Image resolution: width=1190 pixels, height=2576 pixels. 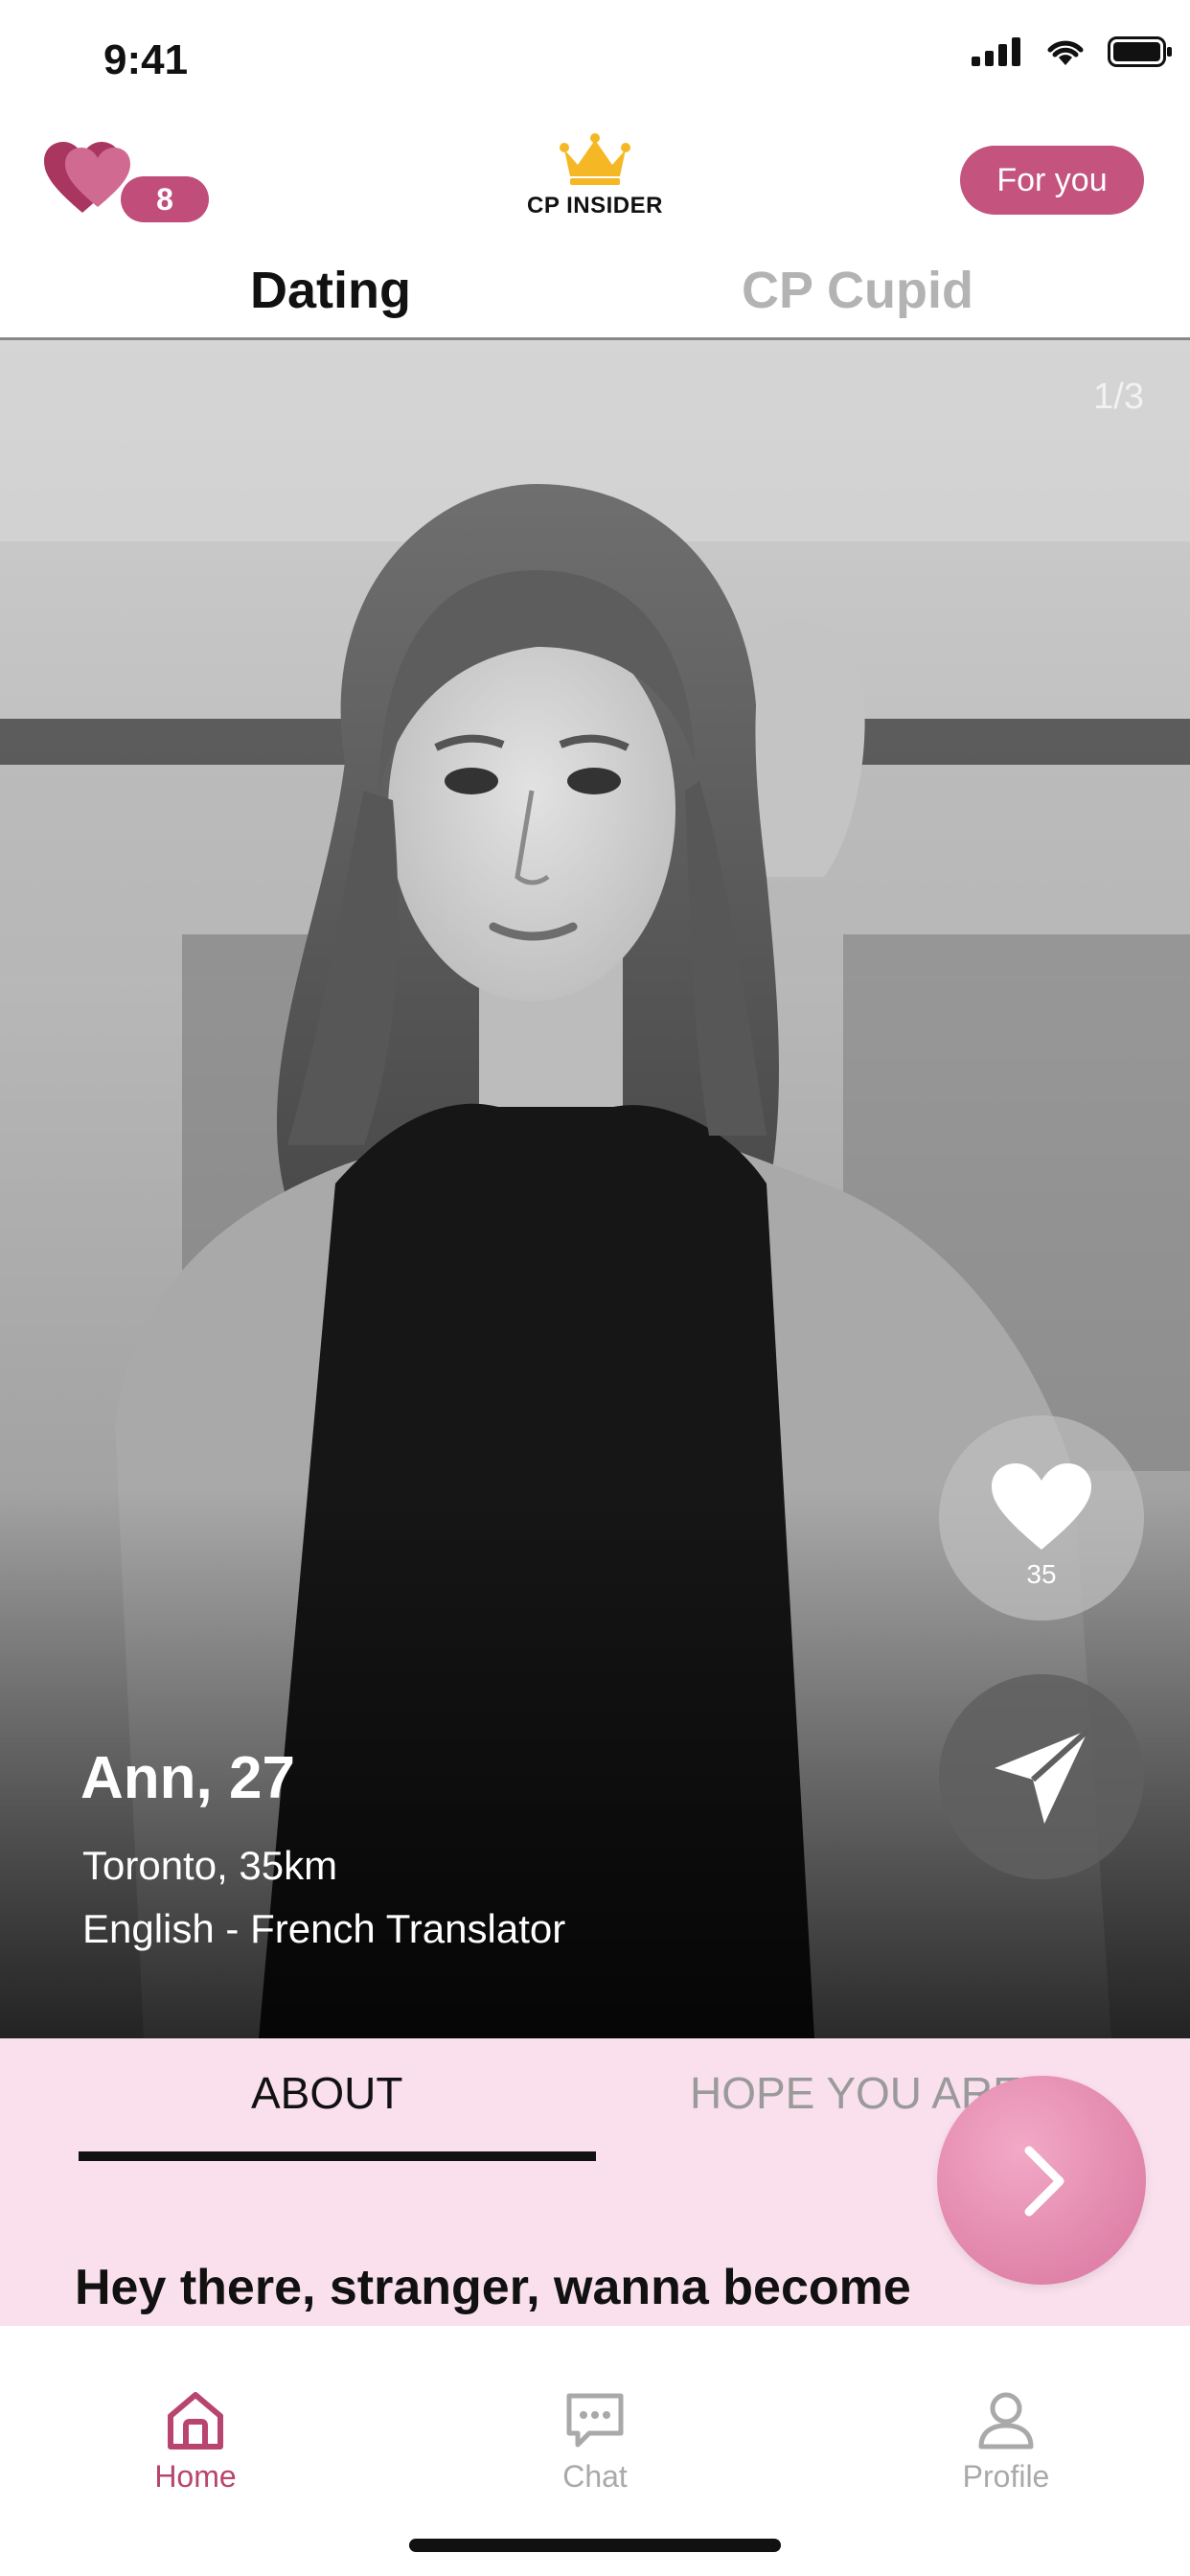 What do you see at coordinates (1041, 1506) in the screenshot?
I see `heart-icon` at bounding box center [1041, 1506].